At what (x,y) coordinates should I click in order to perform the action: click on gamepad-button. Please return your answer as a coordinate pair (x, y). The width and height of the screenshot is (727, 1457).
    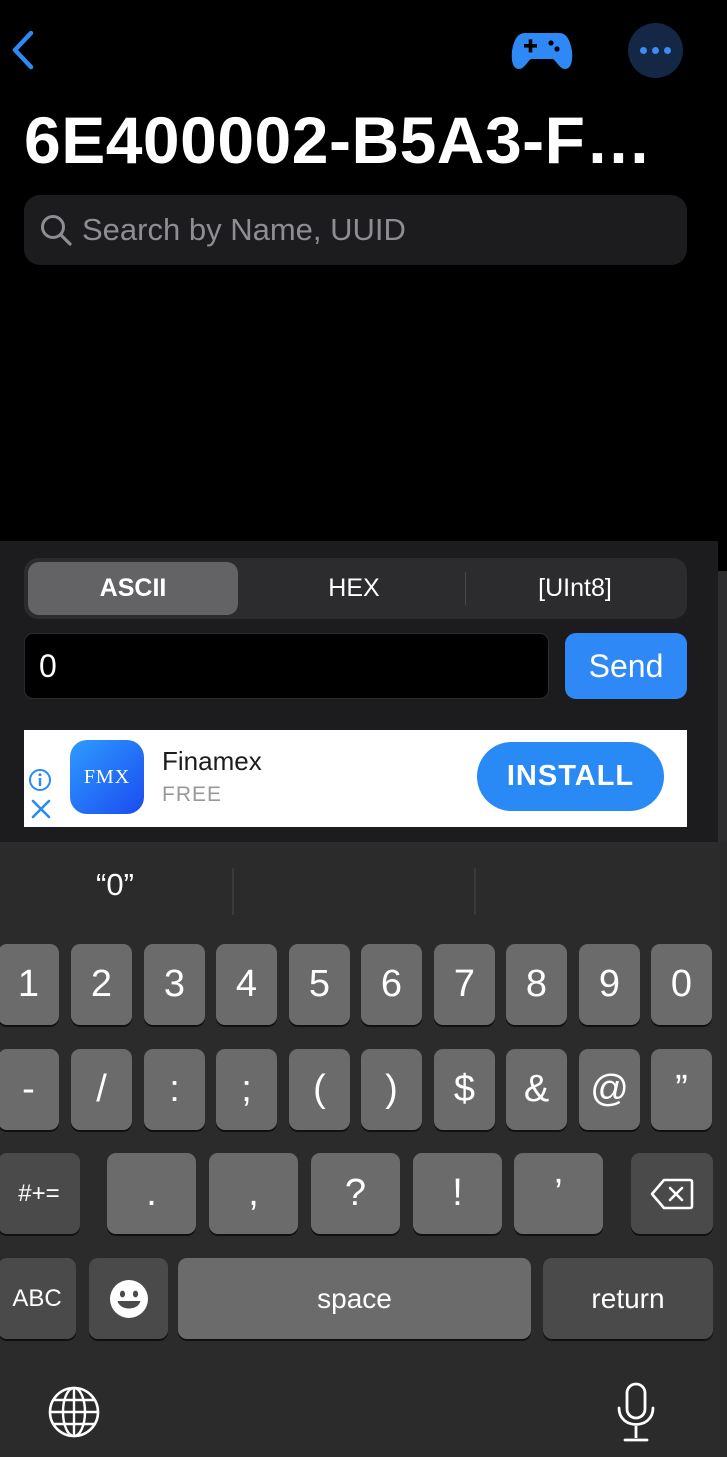
    Looking at the image, I should click on (542, 50).